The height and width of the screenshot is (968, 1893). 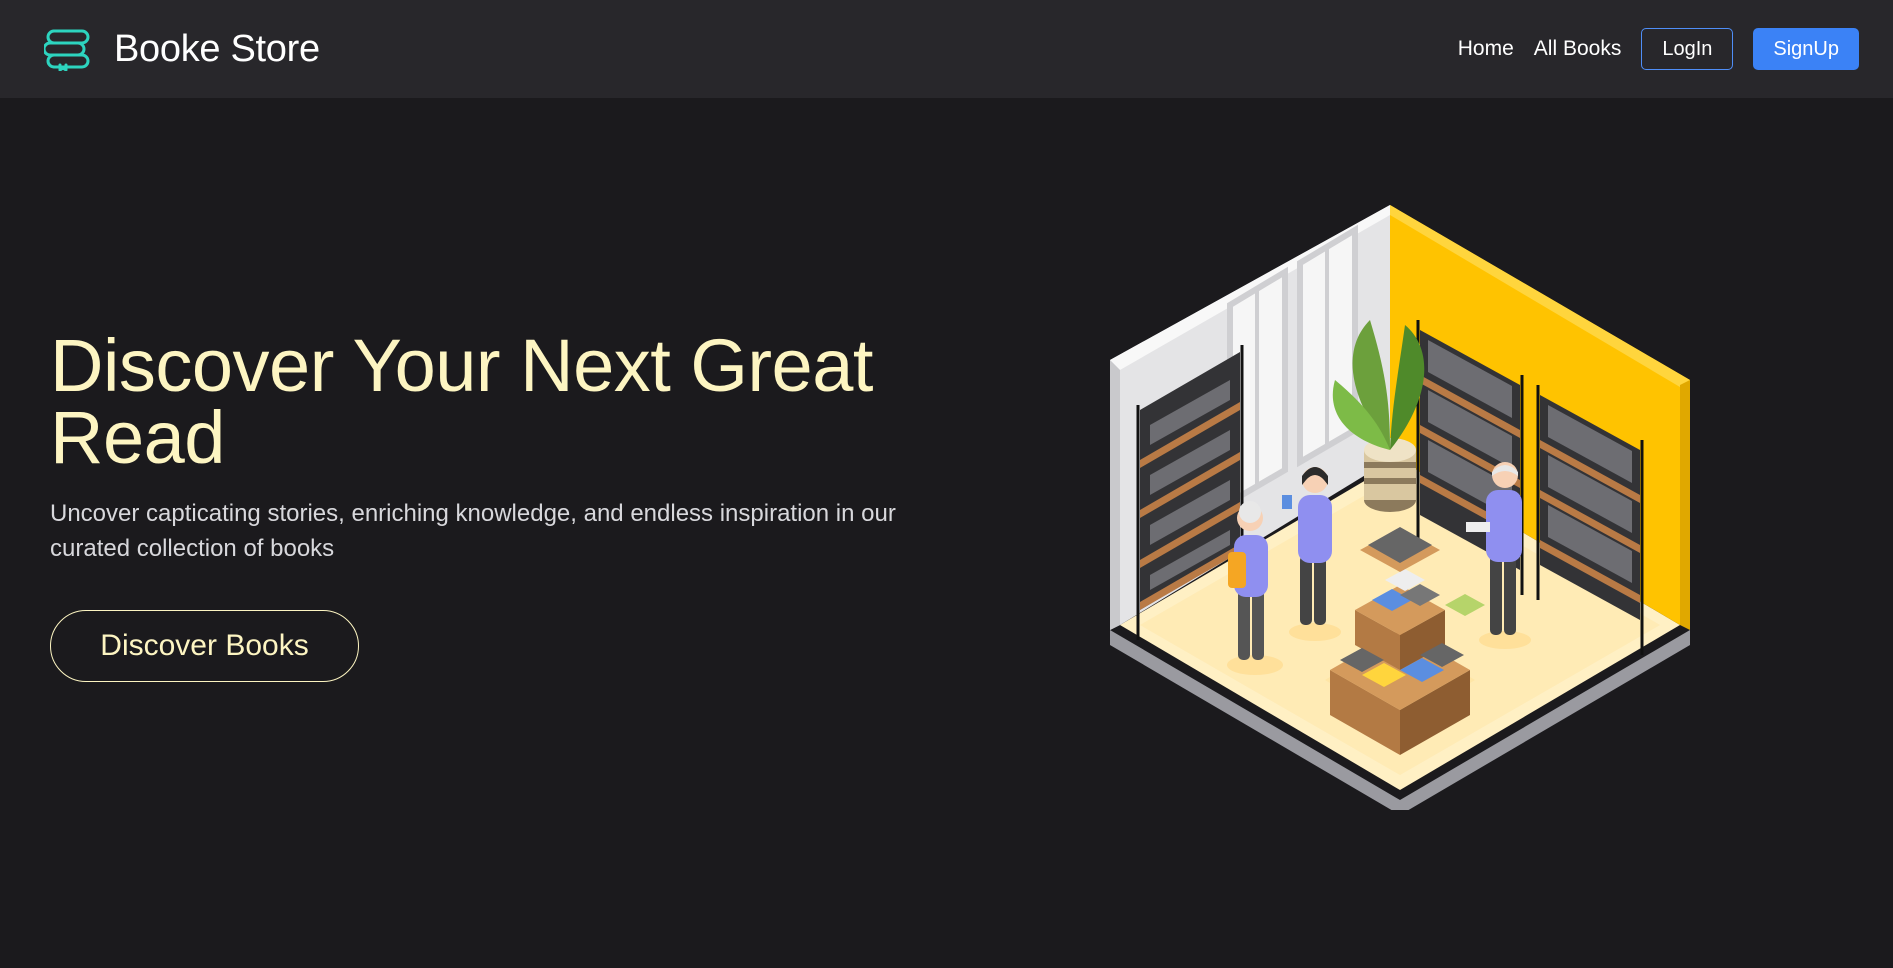 I want to click on nav-home-link: Home, so click(x=1486, y=49).